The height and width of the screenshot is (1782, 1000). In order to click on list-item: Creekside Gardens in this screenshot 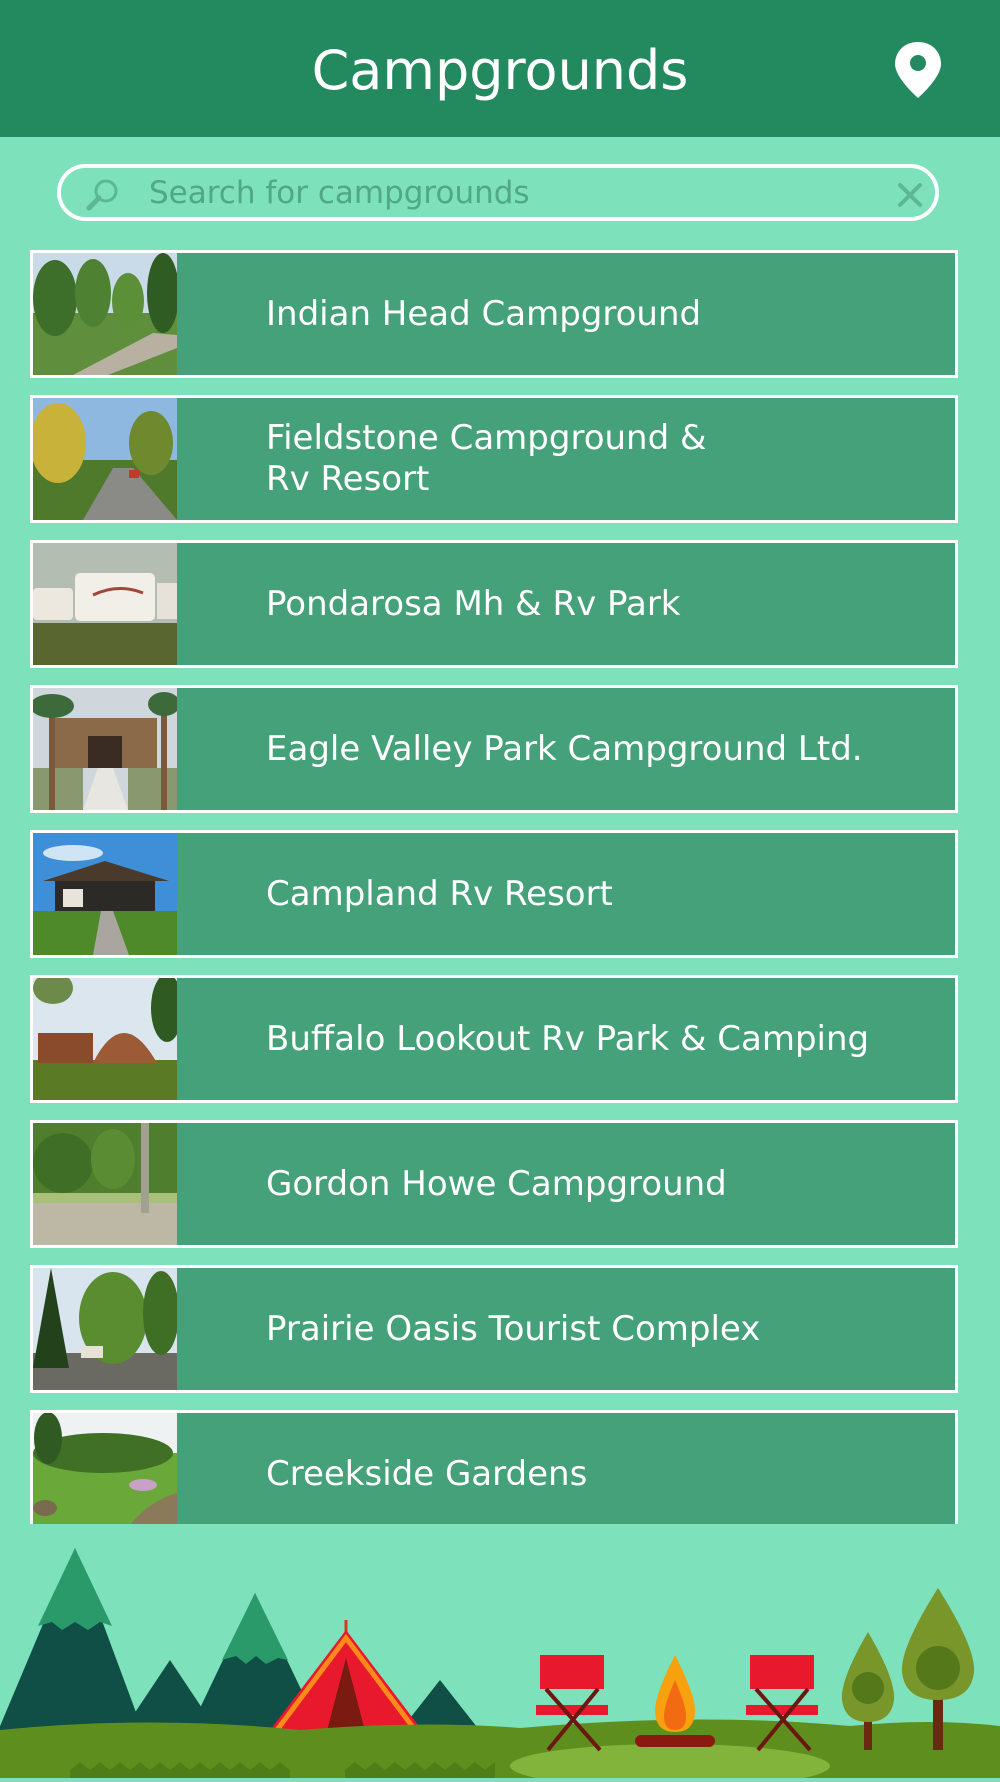, I will do `click(494, 1467)`.